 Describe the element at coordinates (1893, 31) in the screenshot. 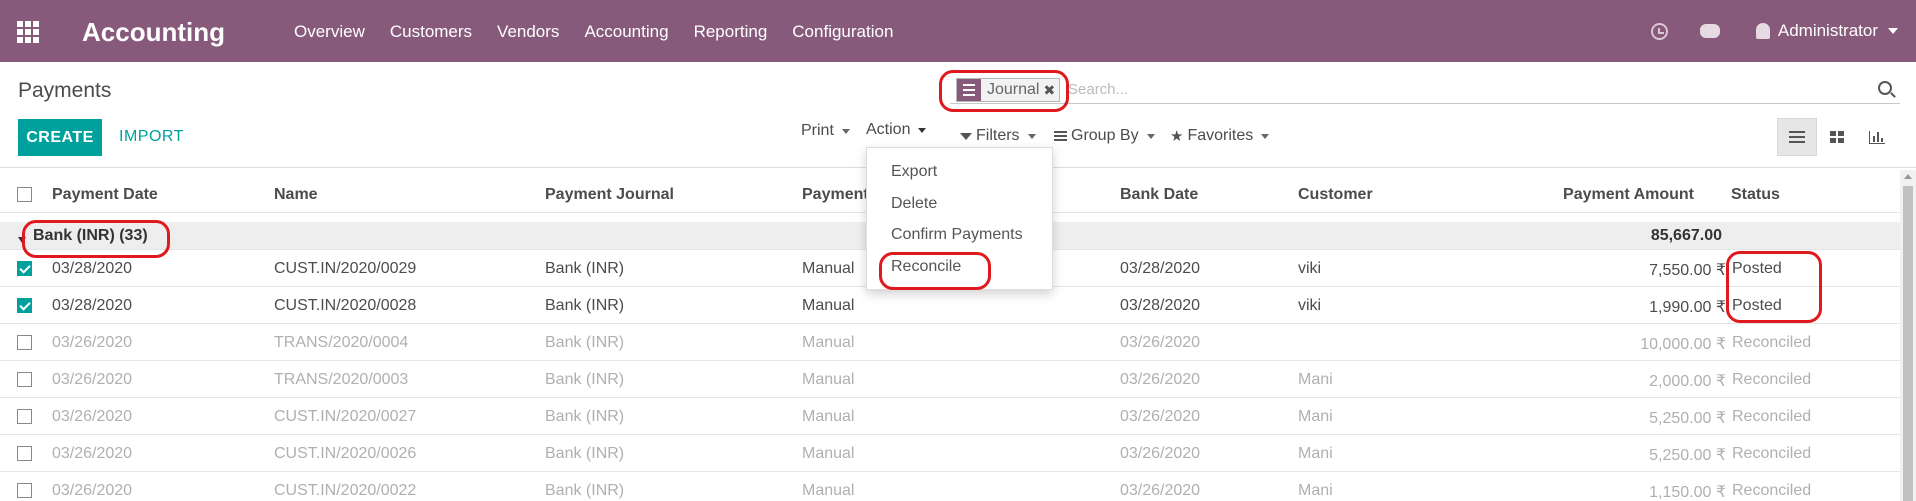

I see `user-menu-caret-icon` at that location.